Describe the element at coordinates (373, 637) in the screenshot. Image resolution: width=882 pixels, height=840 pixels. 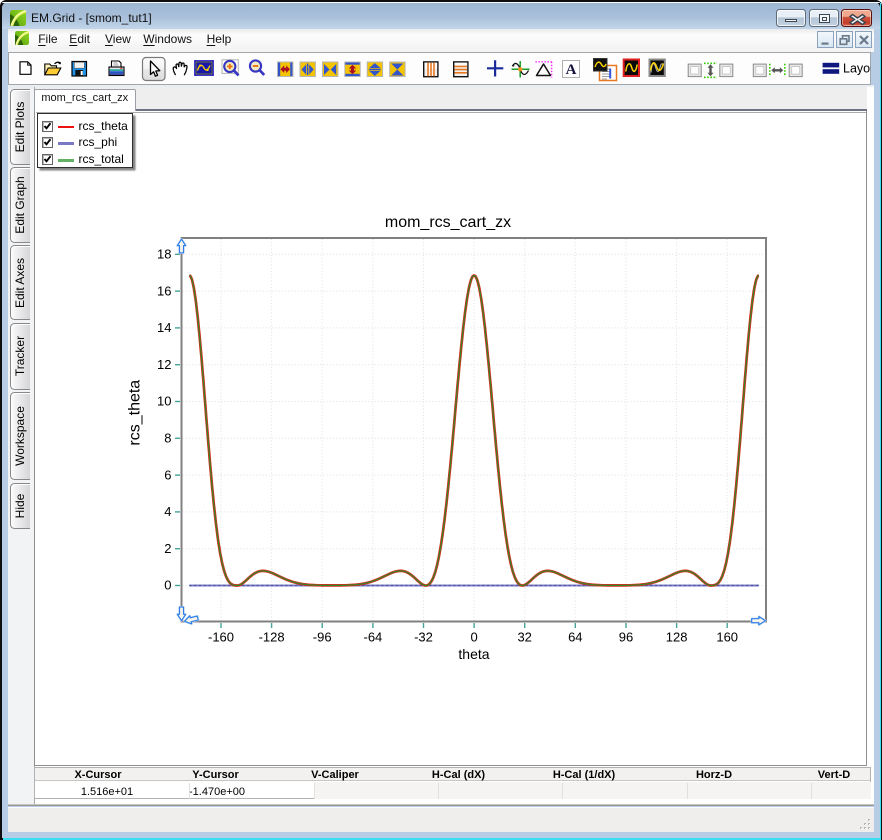
I see `svg-text: -64` at that location.